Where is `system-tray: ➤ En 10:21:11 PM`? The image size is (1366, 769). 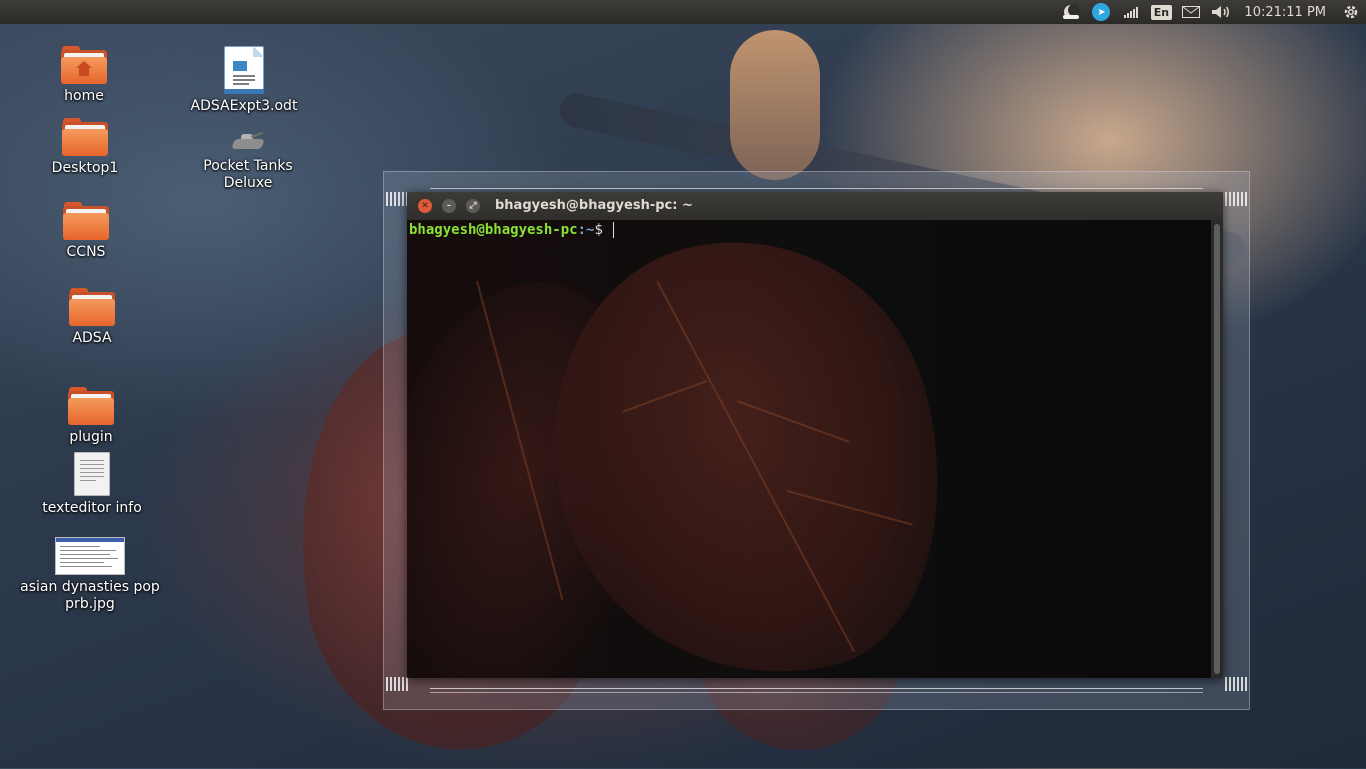 system-tray: ➤ En 10:21:11 PM is located at coordinates (1211, 12).